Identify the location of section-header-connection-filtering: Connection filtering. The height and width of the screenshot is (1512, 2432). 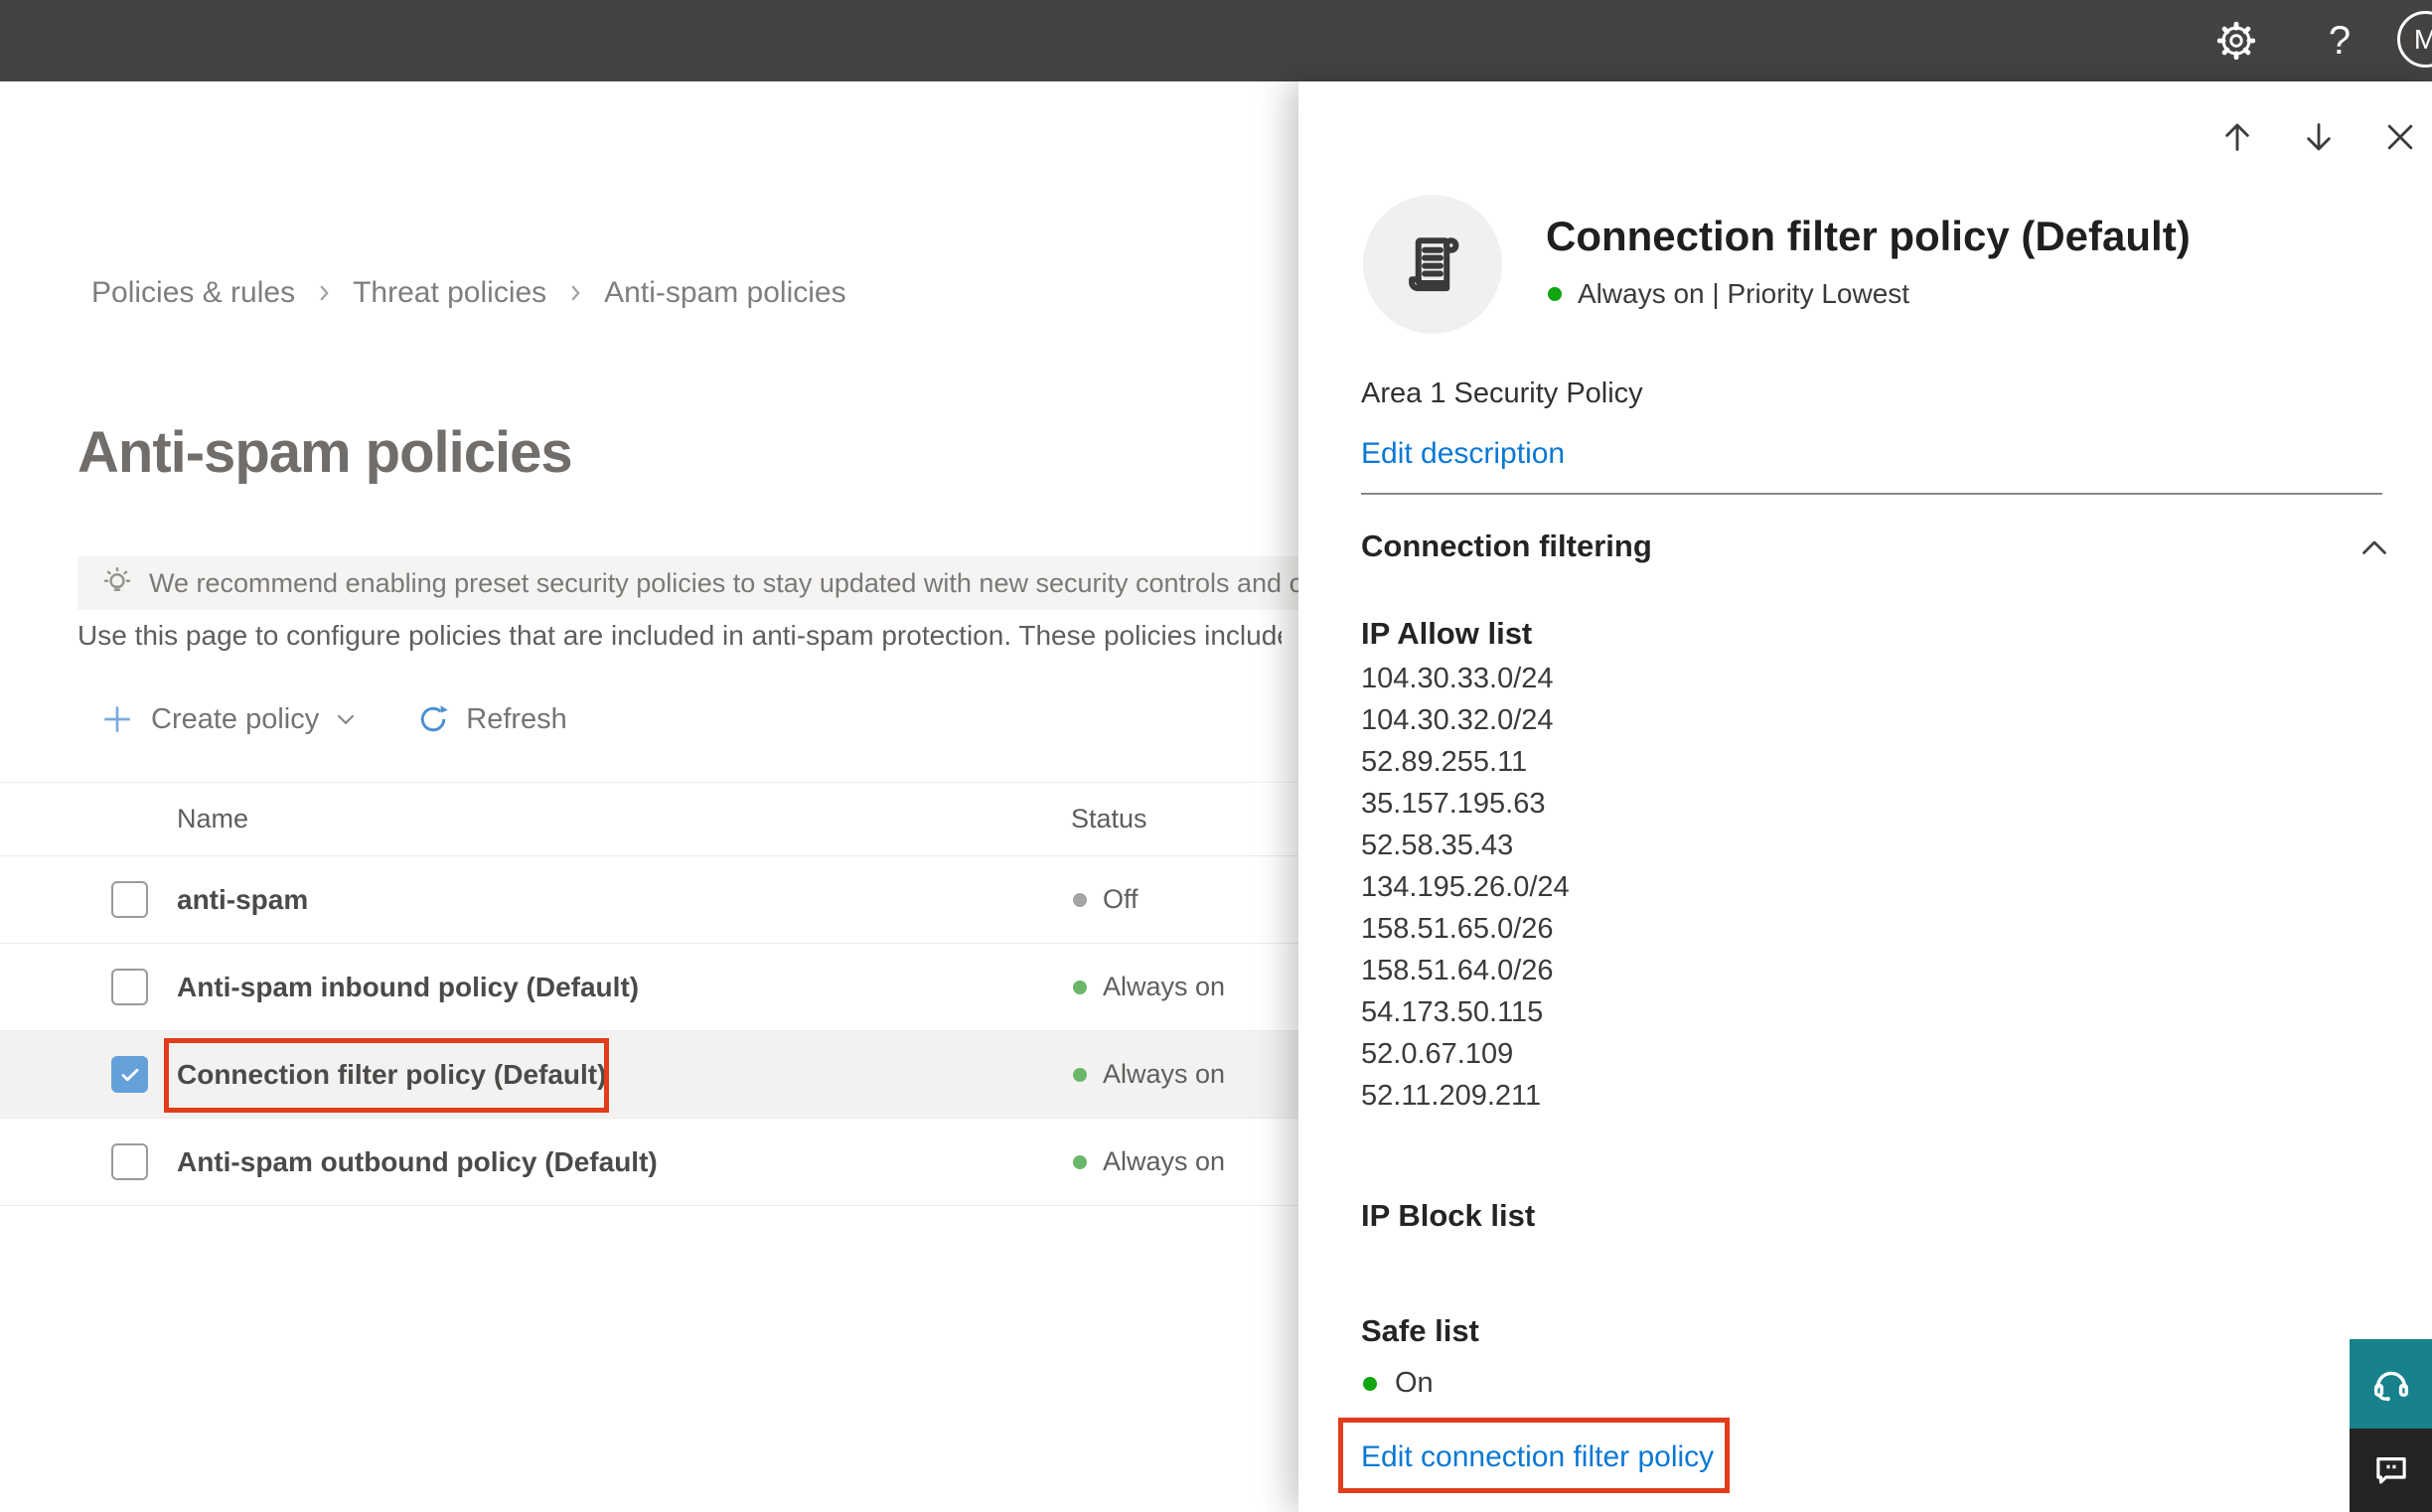
(1506, 546).